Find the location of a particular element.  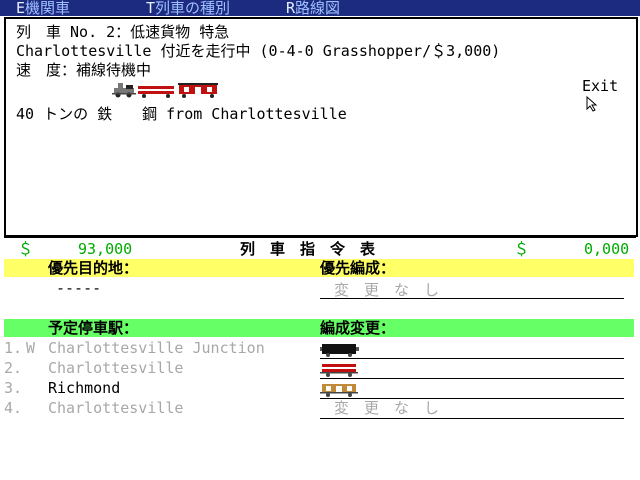

stop-number: 3. is located at coordinates (13, 388).